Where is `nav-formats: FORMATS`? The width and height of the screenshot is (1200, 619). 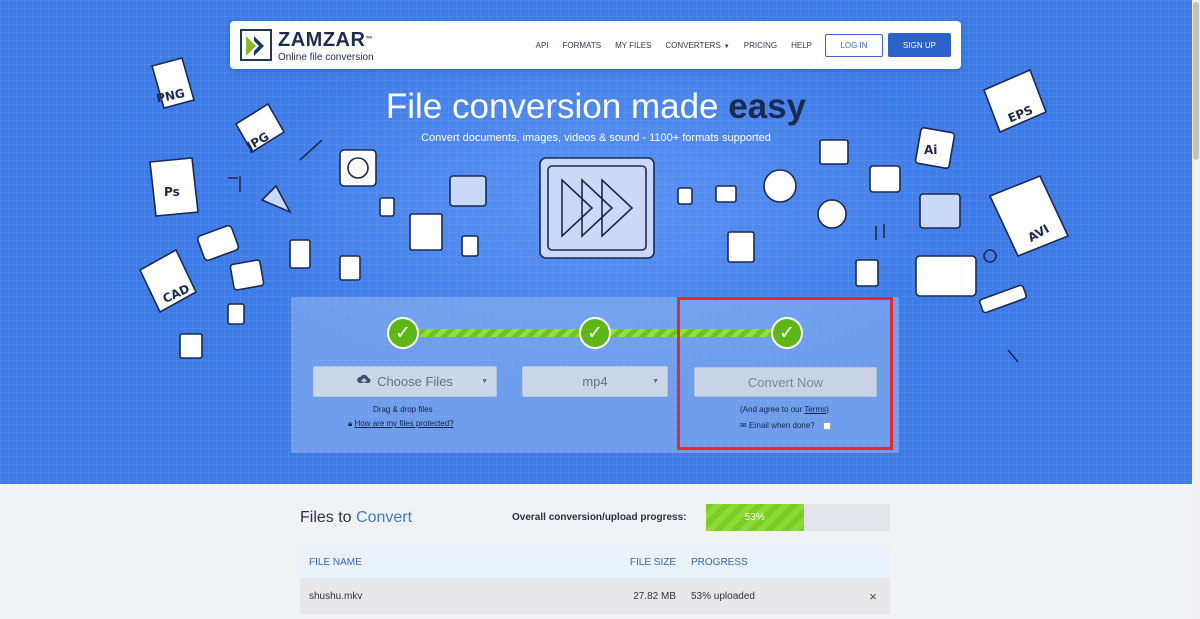
nav-formats: FORMATS is located at coordinates (582, 45).